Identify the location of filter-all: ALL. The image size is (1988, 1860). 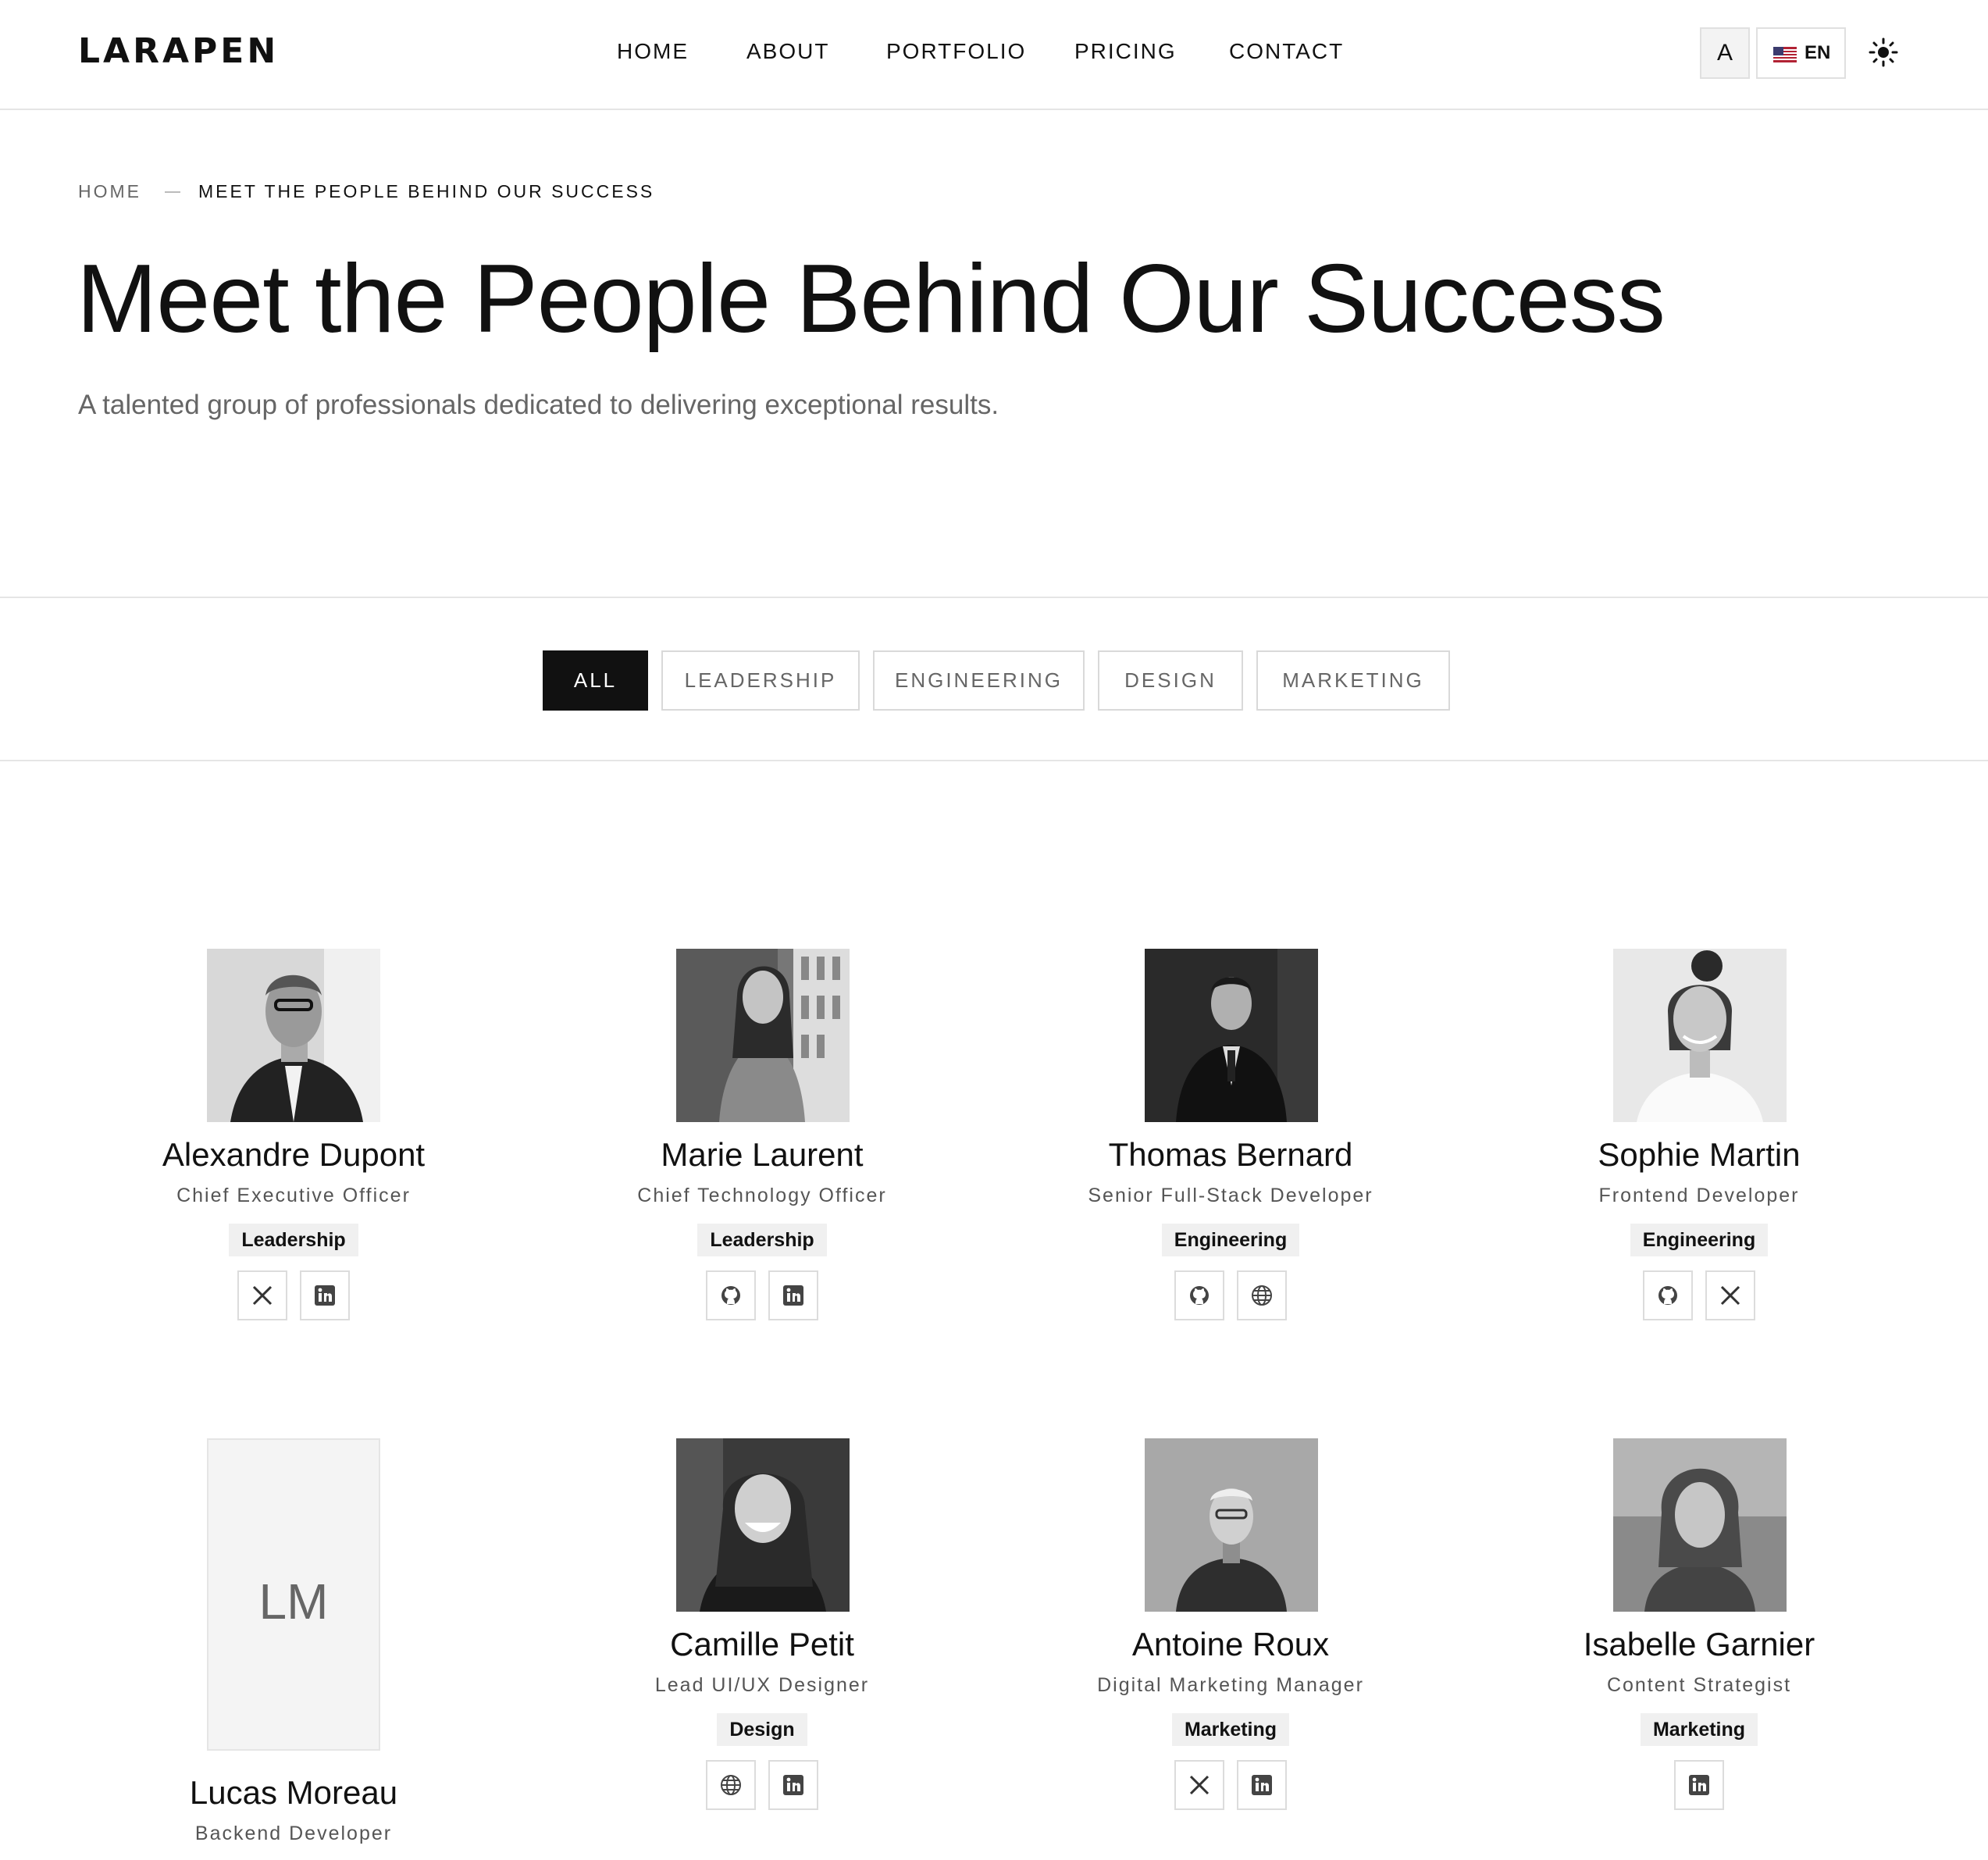
(595, 680).